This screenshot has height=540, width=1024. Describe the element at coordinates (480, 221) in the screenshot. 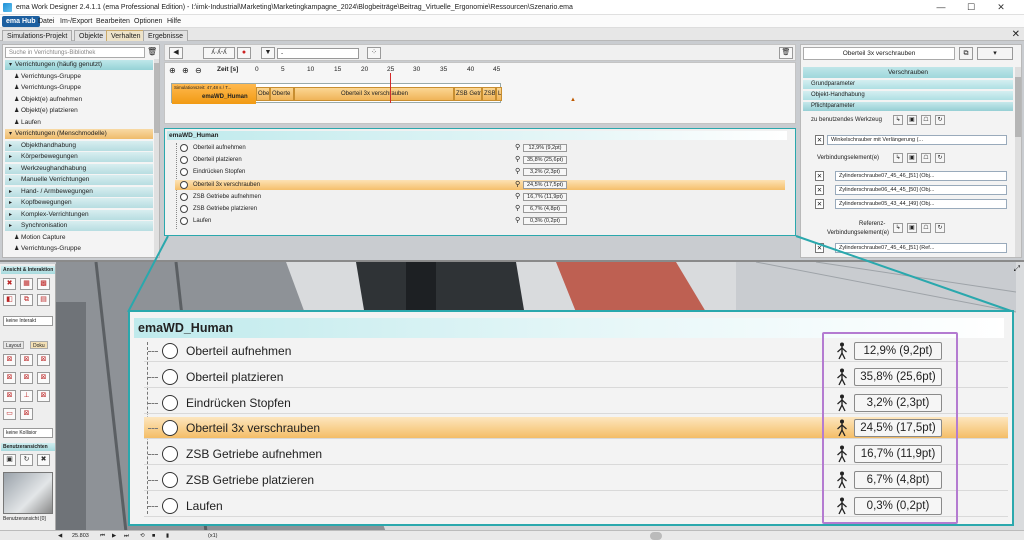

I see `activity-row: Laufen ⚲ 0,3% (0,2pt)` at that location.